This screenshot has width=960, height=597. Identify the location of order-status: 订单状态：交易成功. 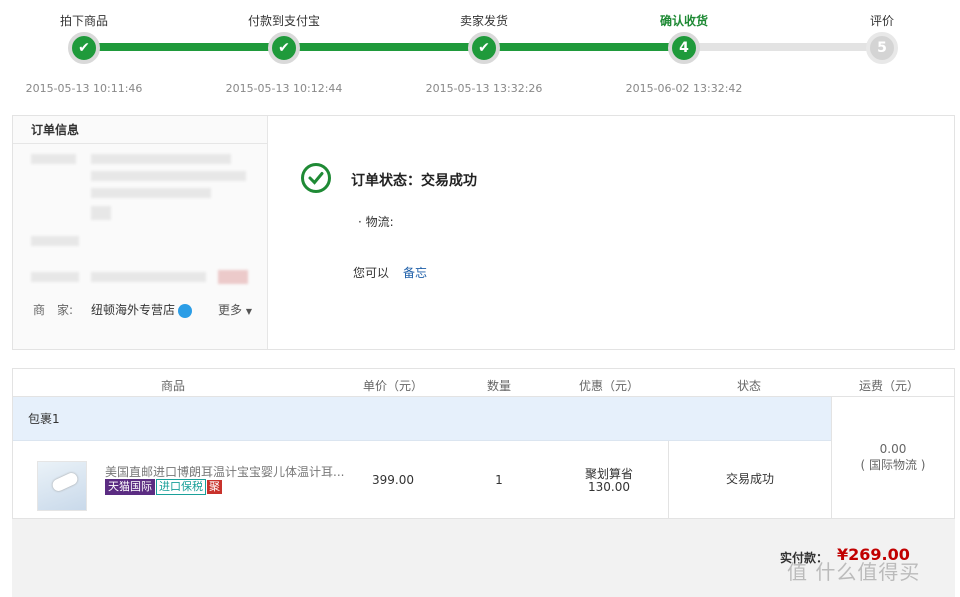
(414, 181).